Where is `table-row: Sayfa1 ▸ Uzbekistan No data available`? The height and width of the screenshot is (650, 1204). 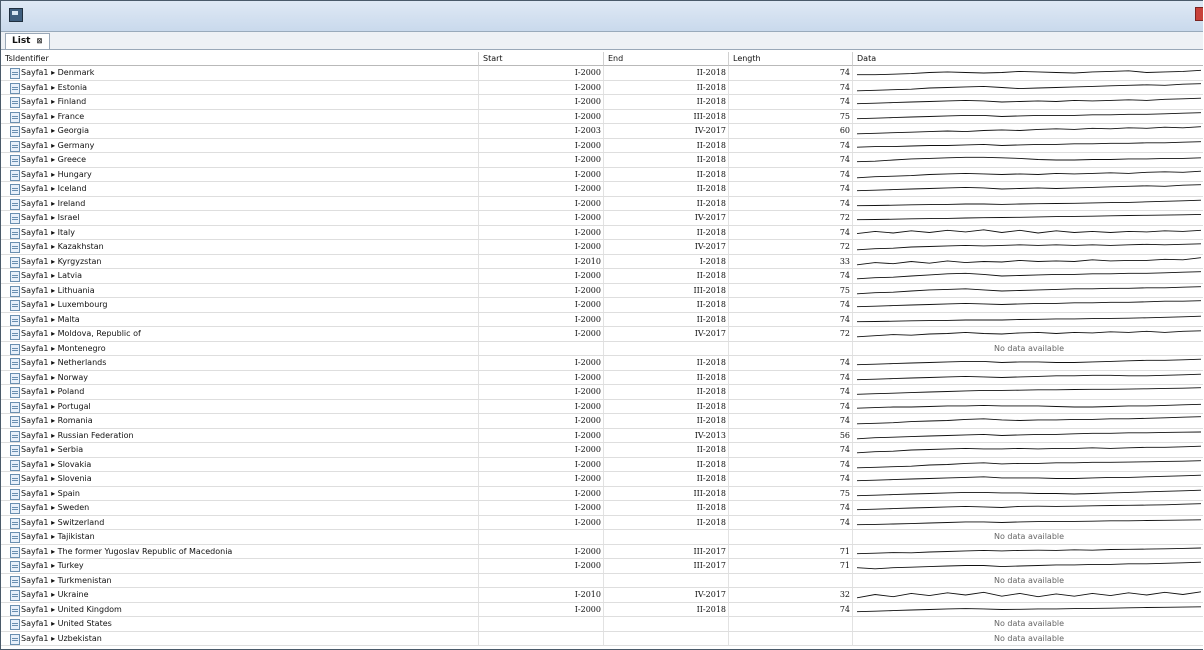 table-row: Sayfa1 ▸ Uzbekistan No data available is located at coordinates (602, 638).